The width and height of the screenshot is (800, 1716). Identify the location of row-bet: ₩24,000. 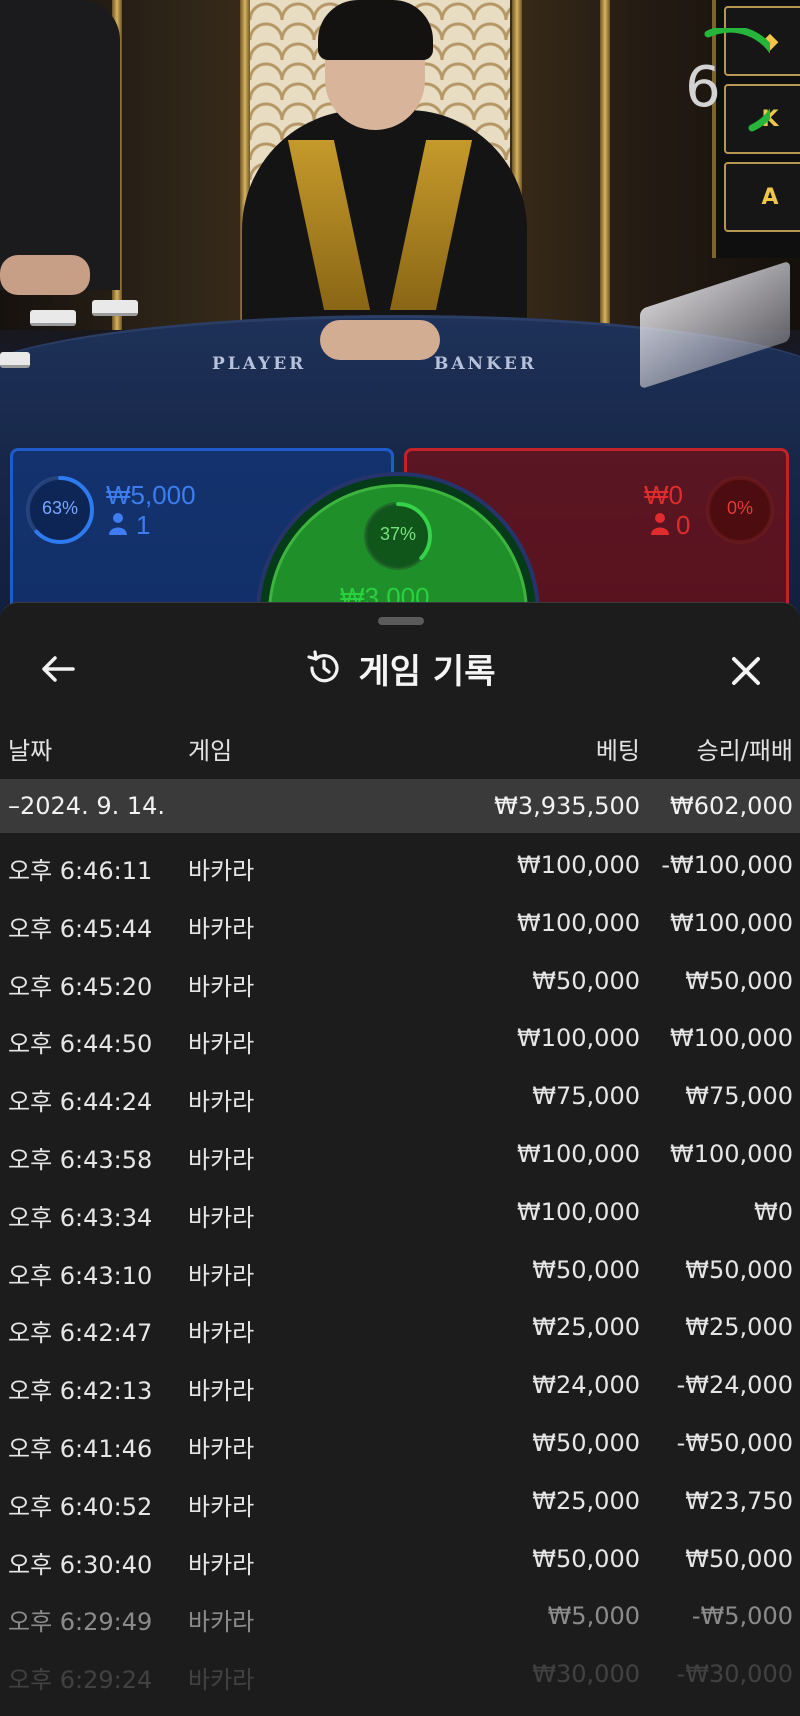
(586, 1385).